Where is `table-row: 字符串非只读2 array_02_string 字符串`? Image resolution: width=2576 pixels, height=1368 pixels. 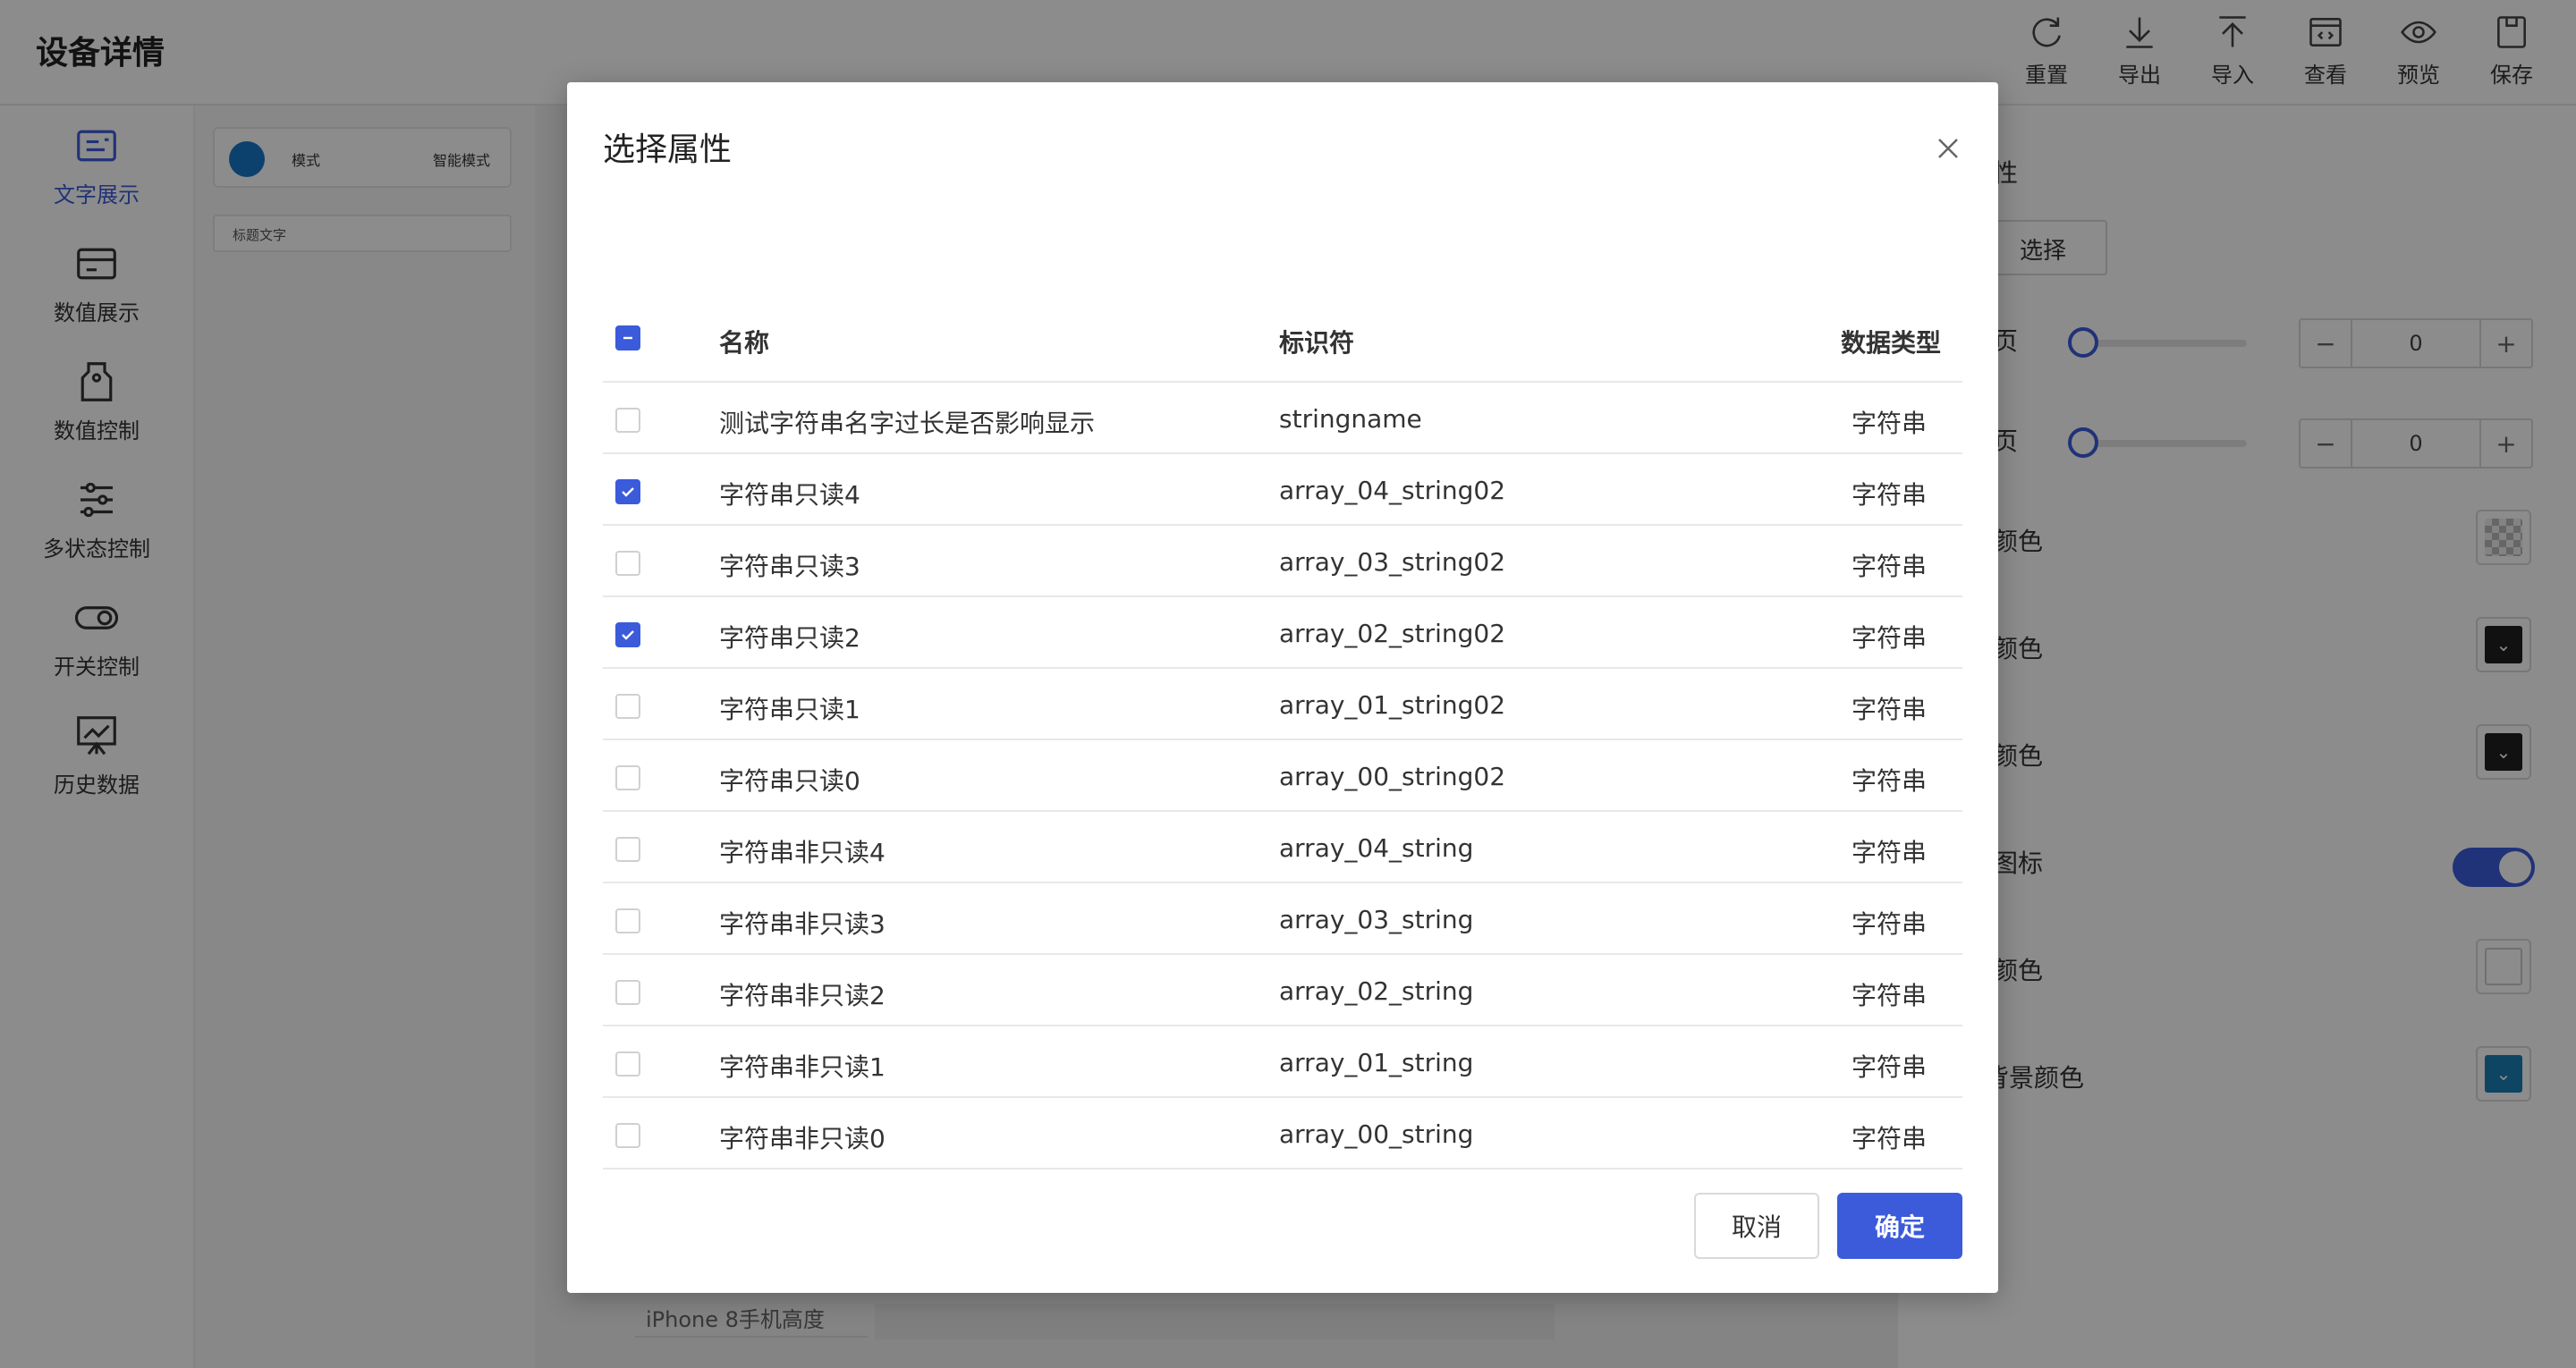
table-row: 字符串非只读2 array_02_string 字符串 is located at coordinates (1282, 991).